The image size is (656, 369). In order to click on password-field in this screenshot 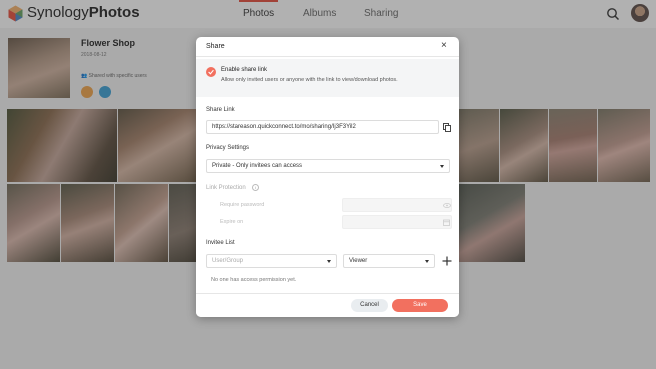, I will do `click(397, 205)`.